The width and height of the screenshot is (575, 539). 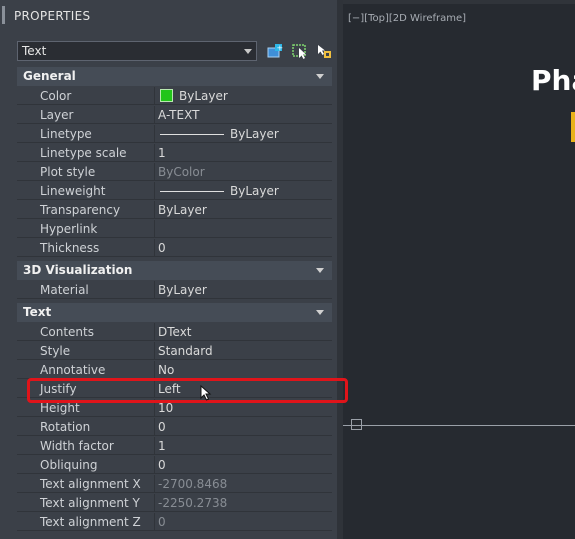 I want to click on property-row-color: Color ByLayer, so click(x=174, y=96).